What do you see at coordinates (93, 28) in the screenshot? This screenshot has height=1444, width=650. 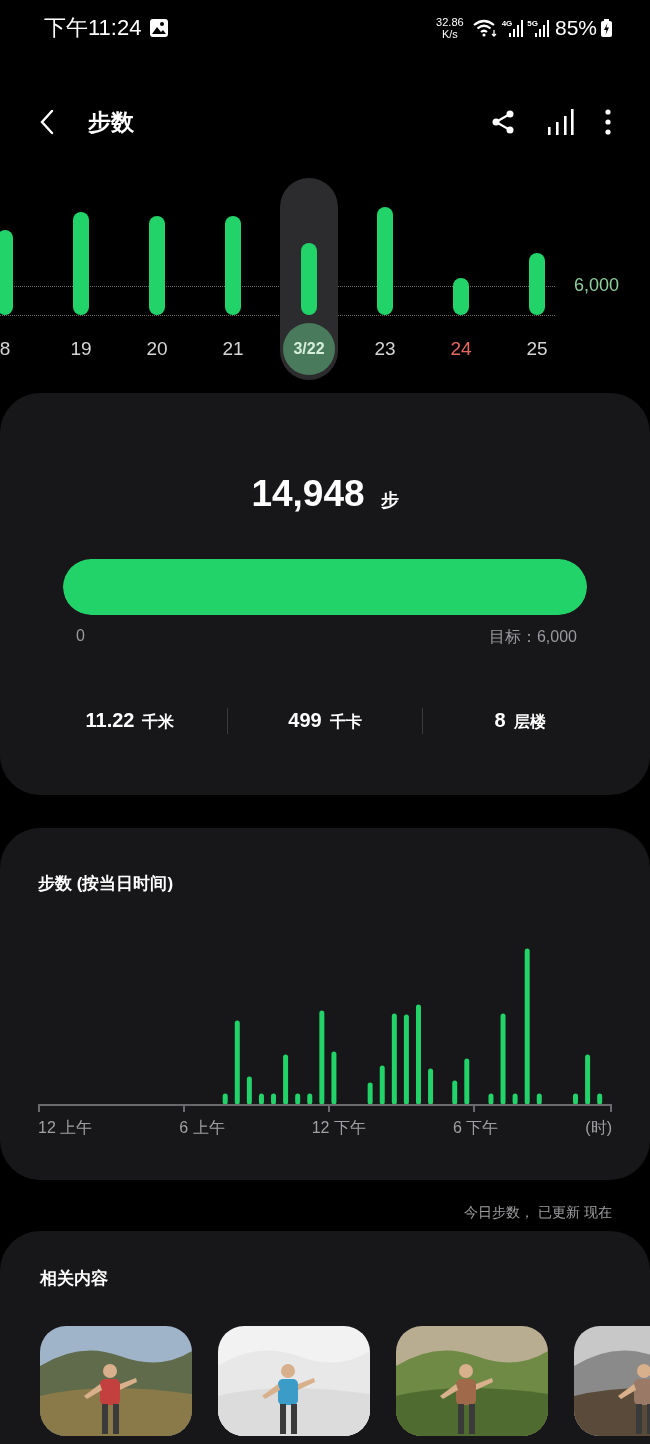 I see `status-time: 下午11:24` at bounding box center [93, 28].